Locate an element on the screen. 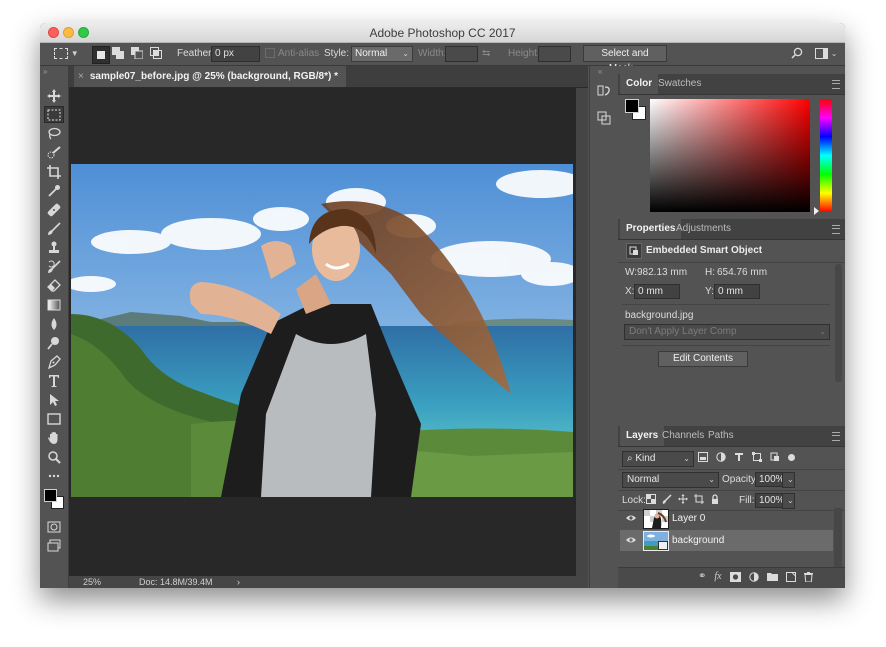 Image resolution: width=886 pixels, height=647 pixels. lock-position-icon is located at coordinates (683, 499).